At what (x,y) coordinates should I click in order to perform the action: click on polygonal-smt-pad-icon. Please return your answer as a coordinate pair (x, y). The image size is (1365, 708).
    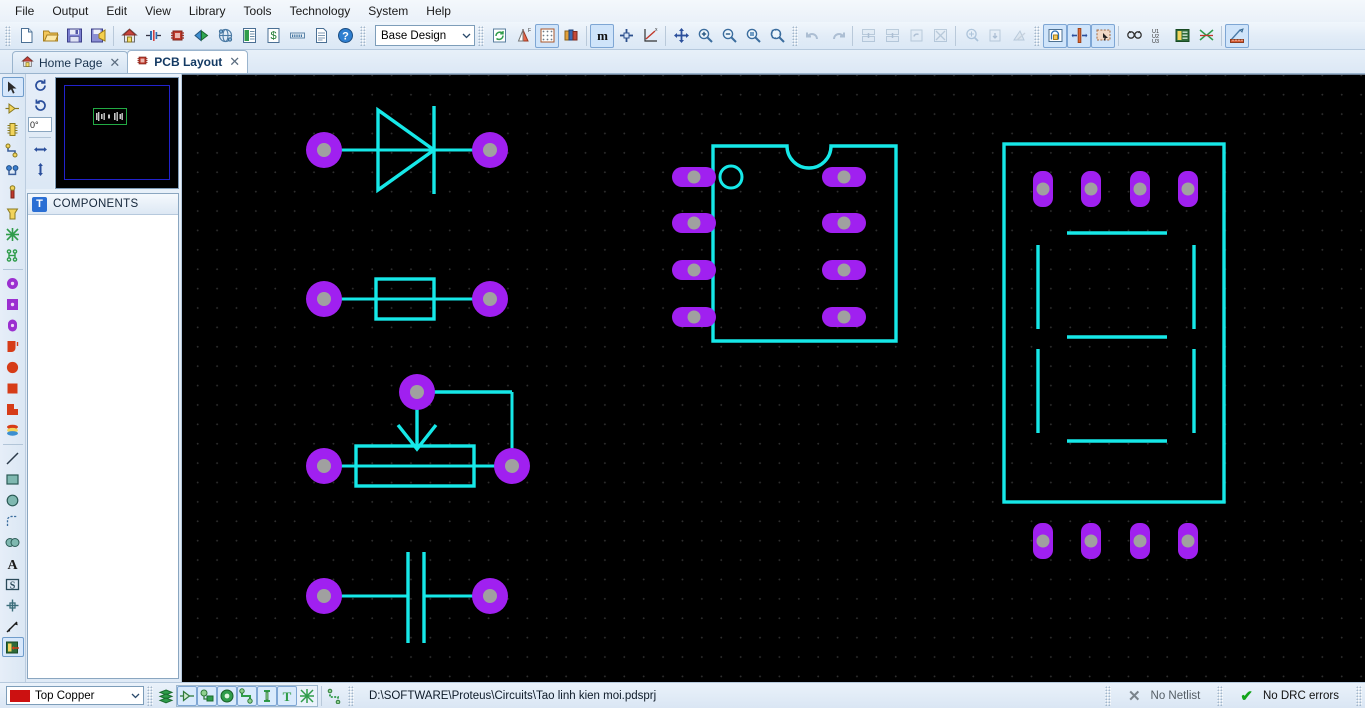
    Looking at the image, I should click on (13, 409).